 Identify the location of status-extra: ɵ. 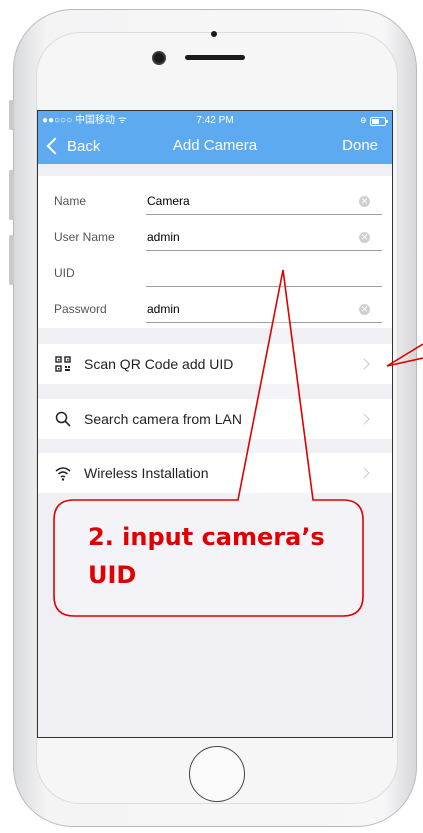
(363, 120).